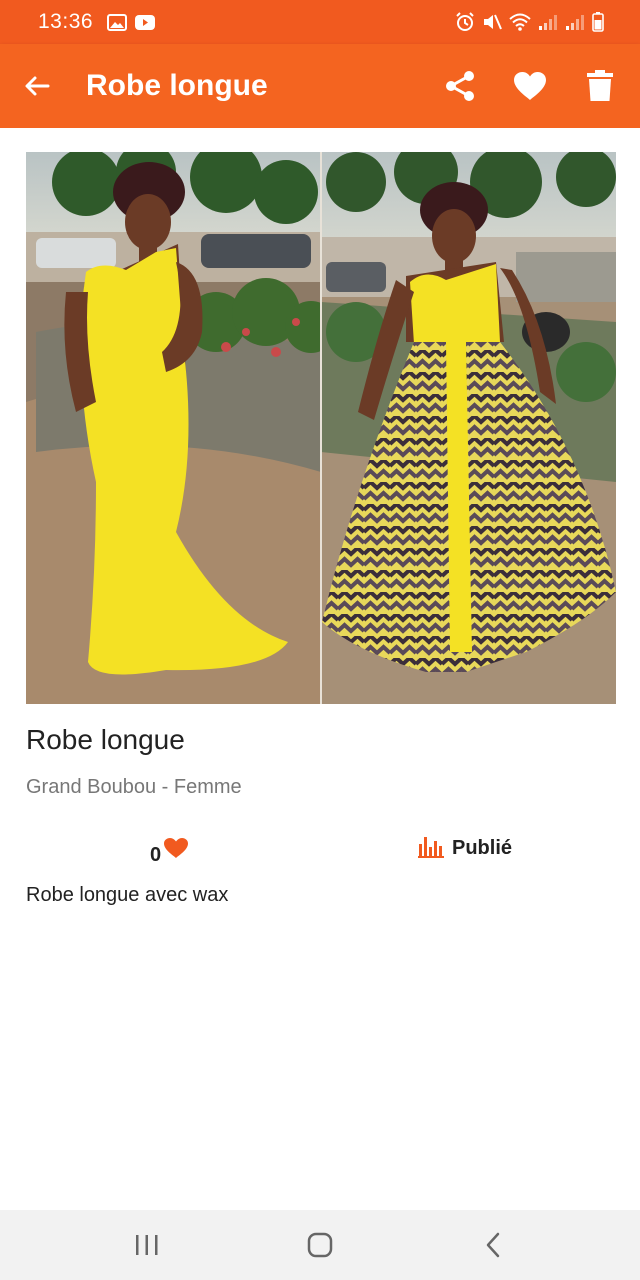 Image resolution: width=640 pixels, height=1280 pixels. Describe the element at coordinates (134, 787) in the screenshot. I see `item-category: Grand Boubou - Femme` at that location.